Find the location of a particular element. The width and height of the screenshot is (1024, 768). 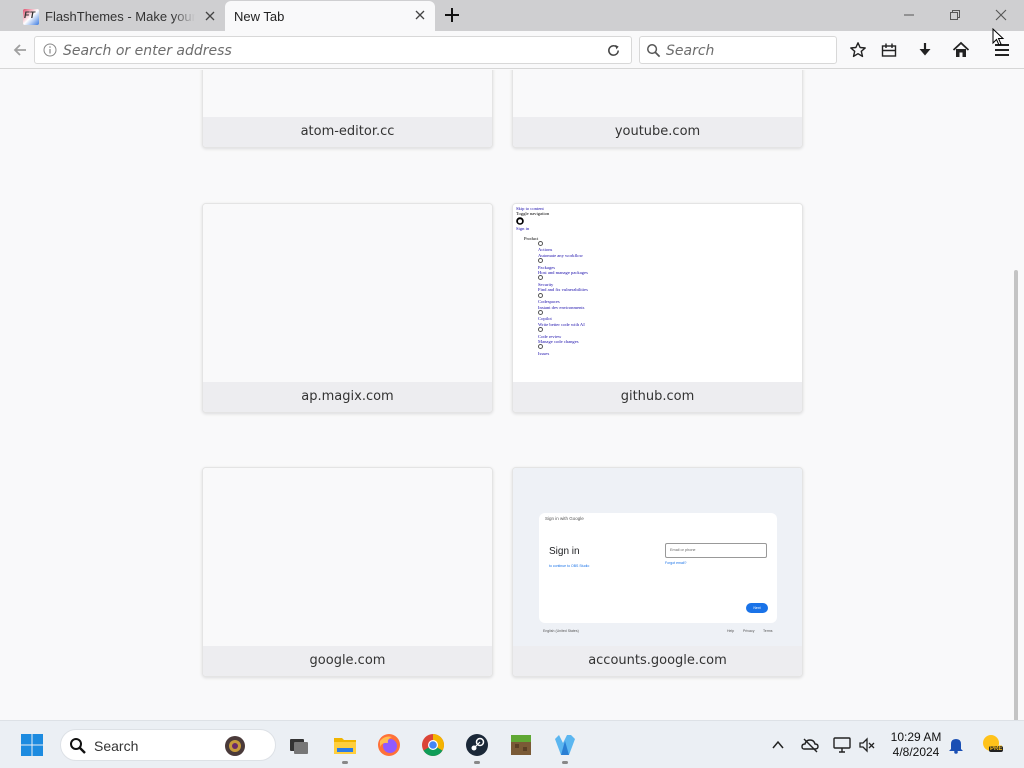

weather-widget: PRE is located at coordinates (993, 745).